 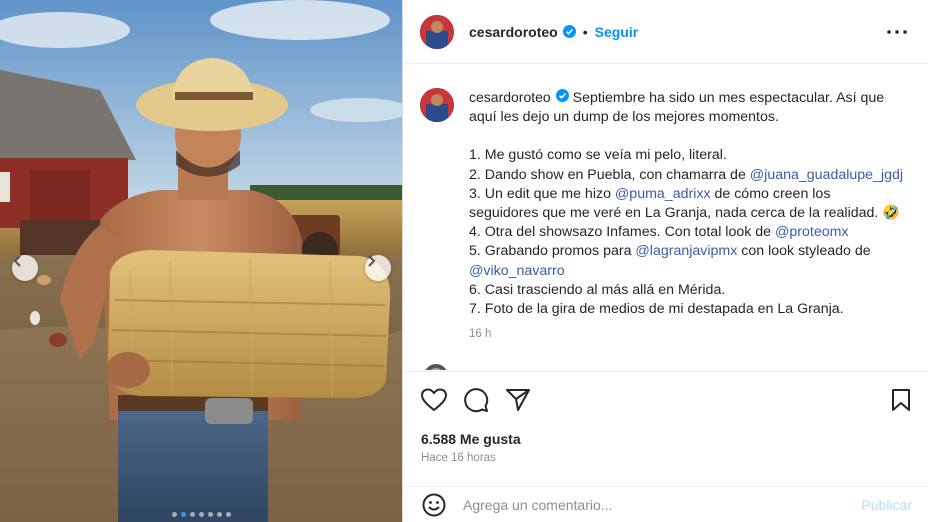 I want to click on post-header: cesardoroteo • Seguir, so click(x=665, y=32).